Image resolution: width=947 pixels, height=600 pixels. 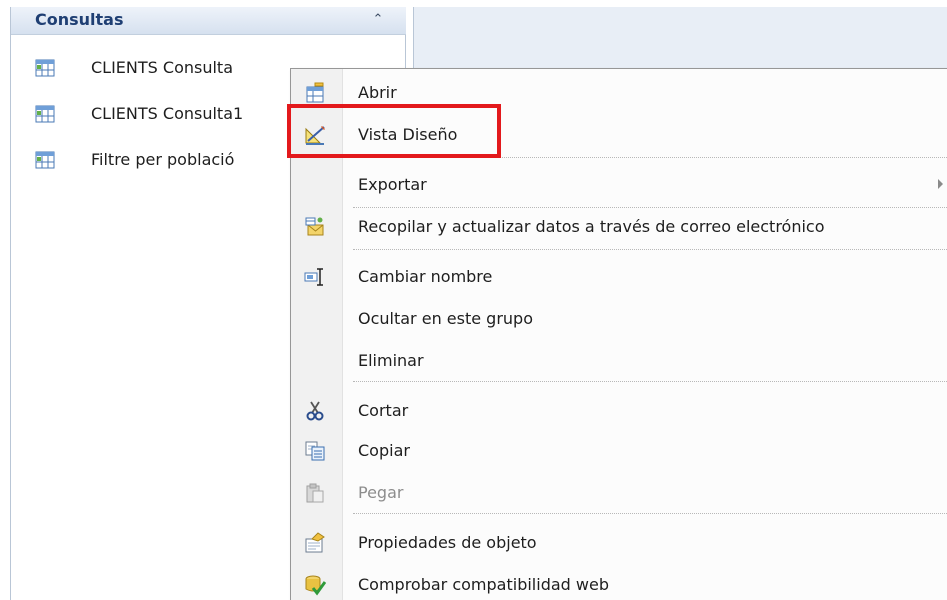 What do you see at coordinates (619, 319) in the screenshot?
I see `menu-item-hide-in-group: Ocultar en este grupo` at bounding box center [619, 319].